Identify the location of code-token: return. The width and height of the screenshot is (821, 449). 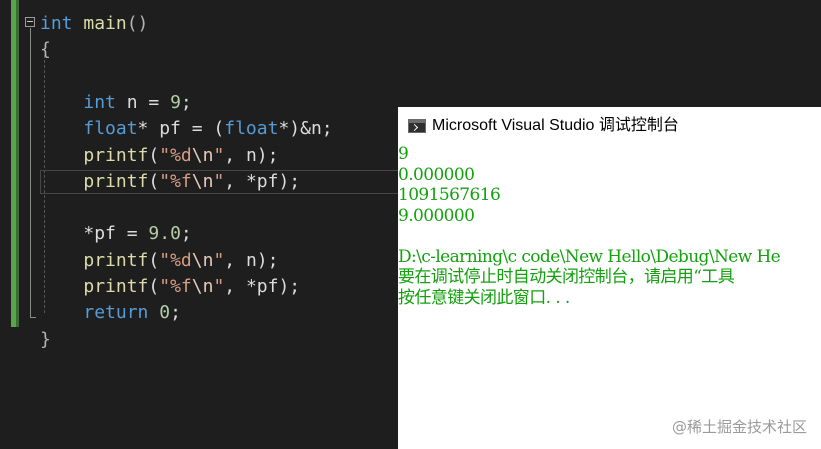
(116, 313).